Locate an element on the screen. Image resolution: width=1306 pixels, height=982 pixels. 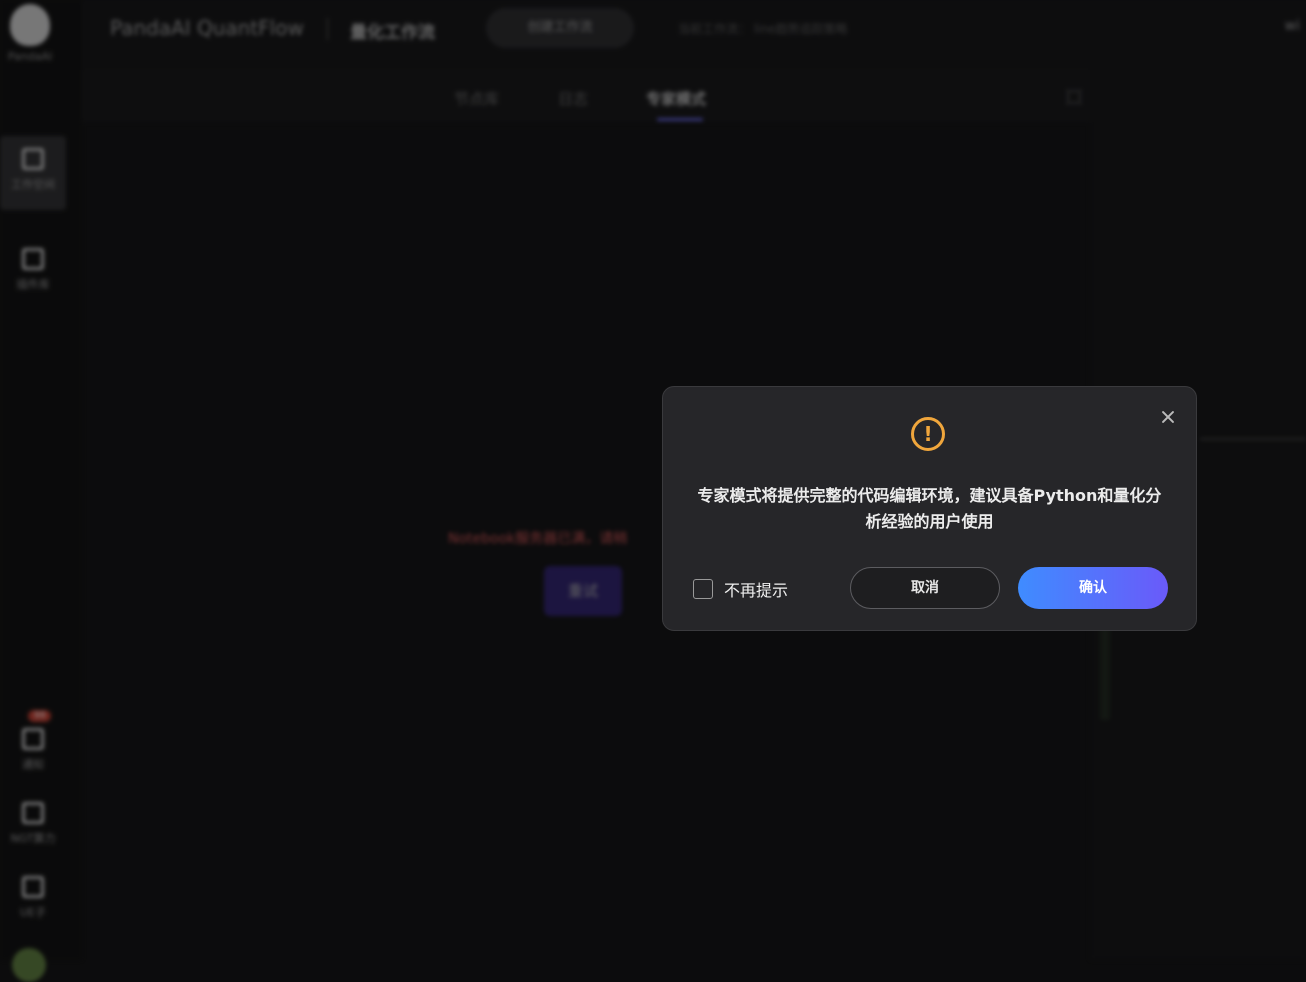
sidebar-item-label: 工作空间 is located at coordinates (33, 184).